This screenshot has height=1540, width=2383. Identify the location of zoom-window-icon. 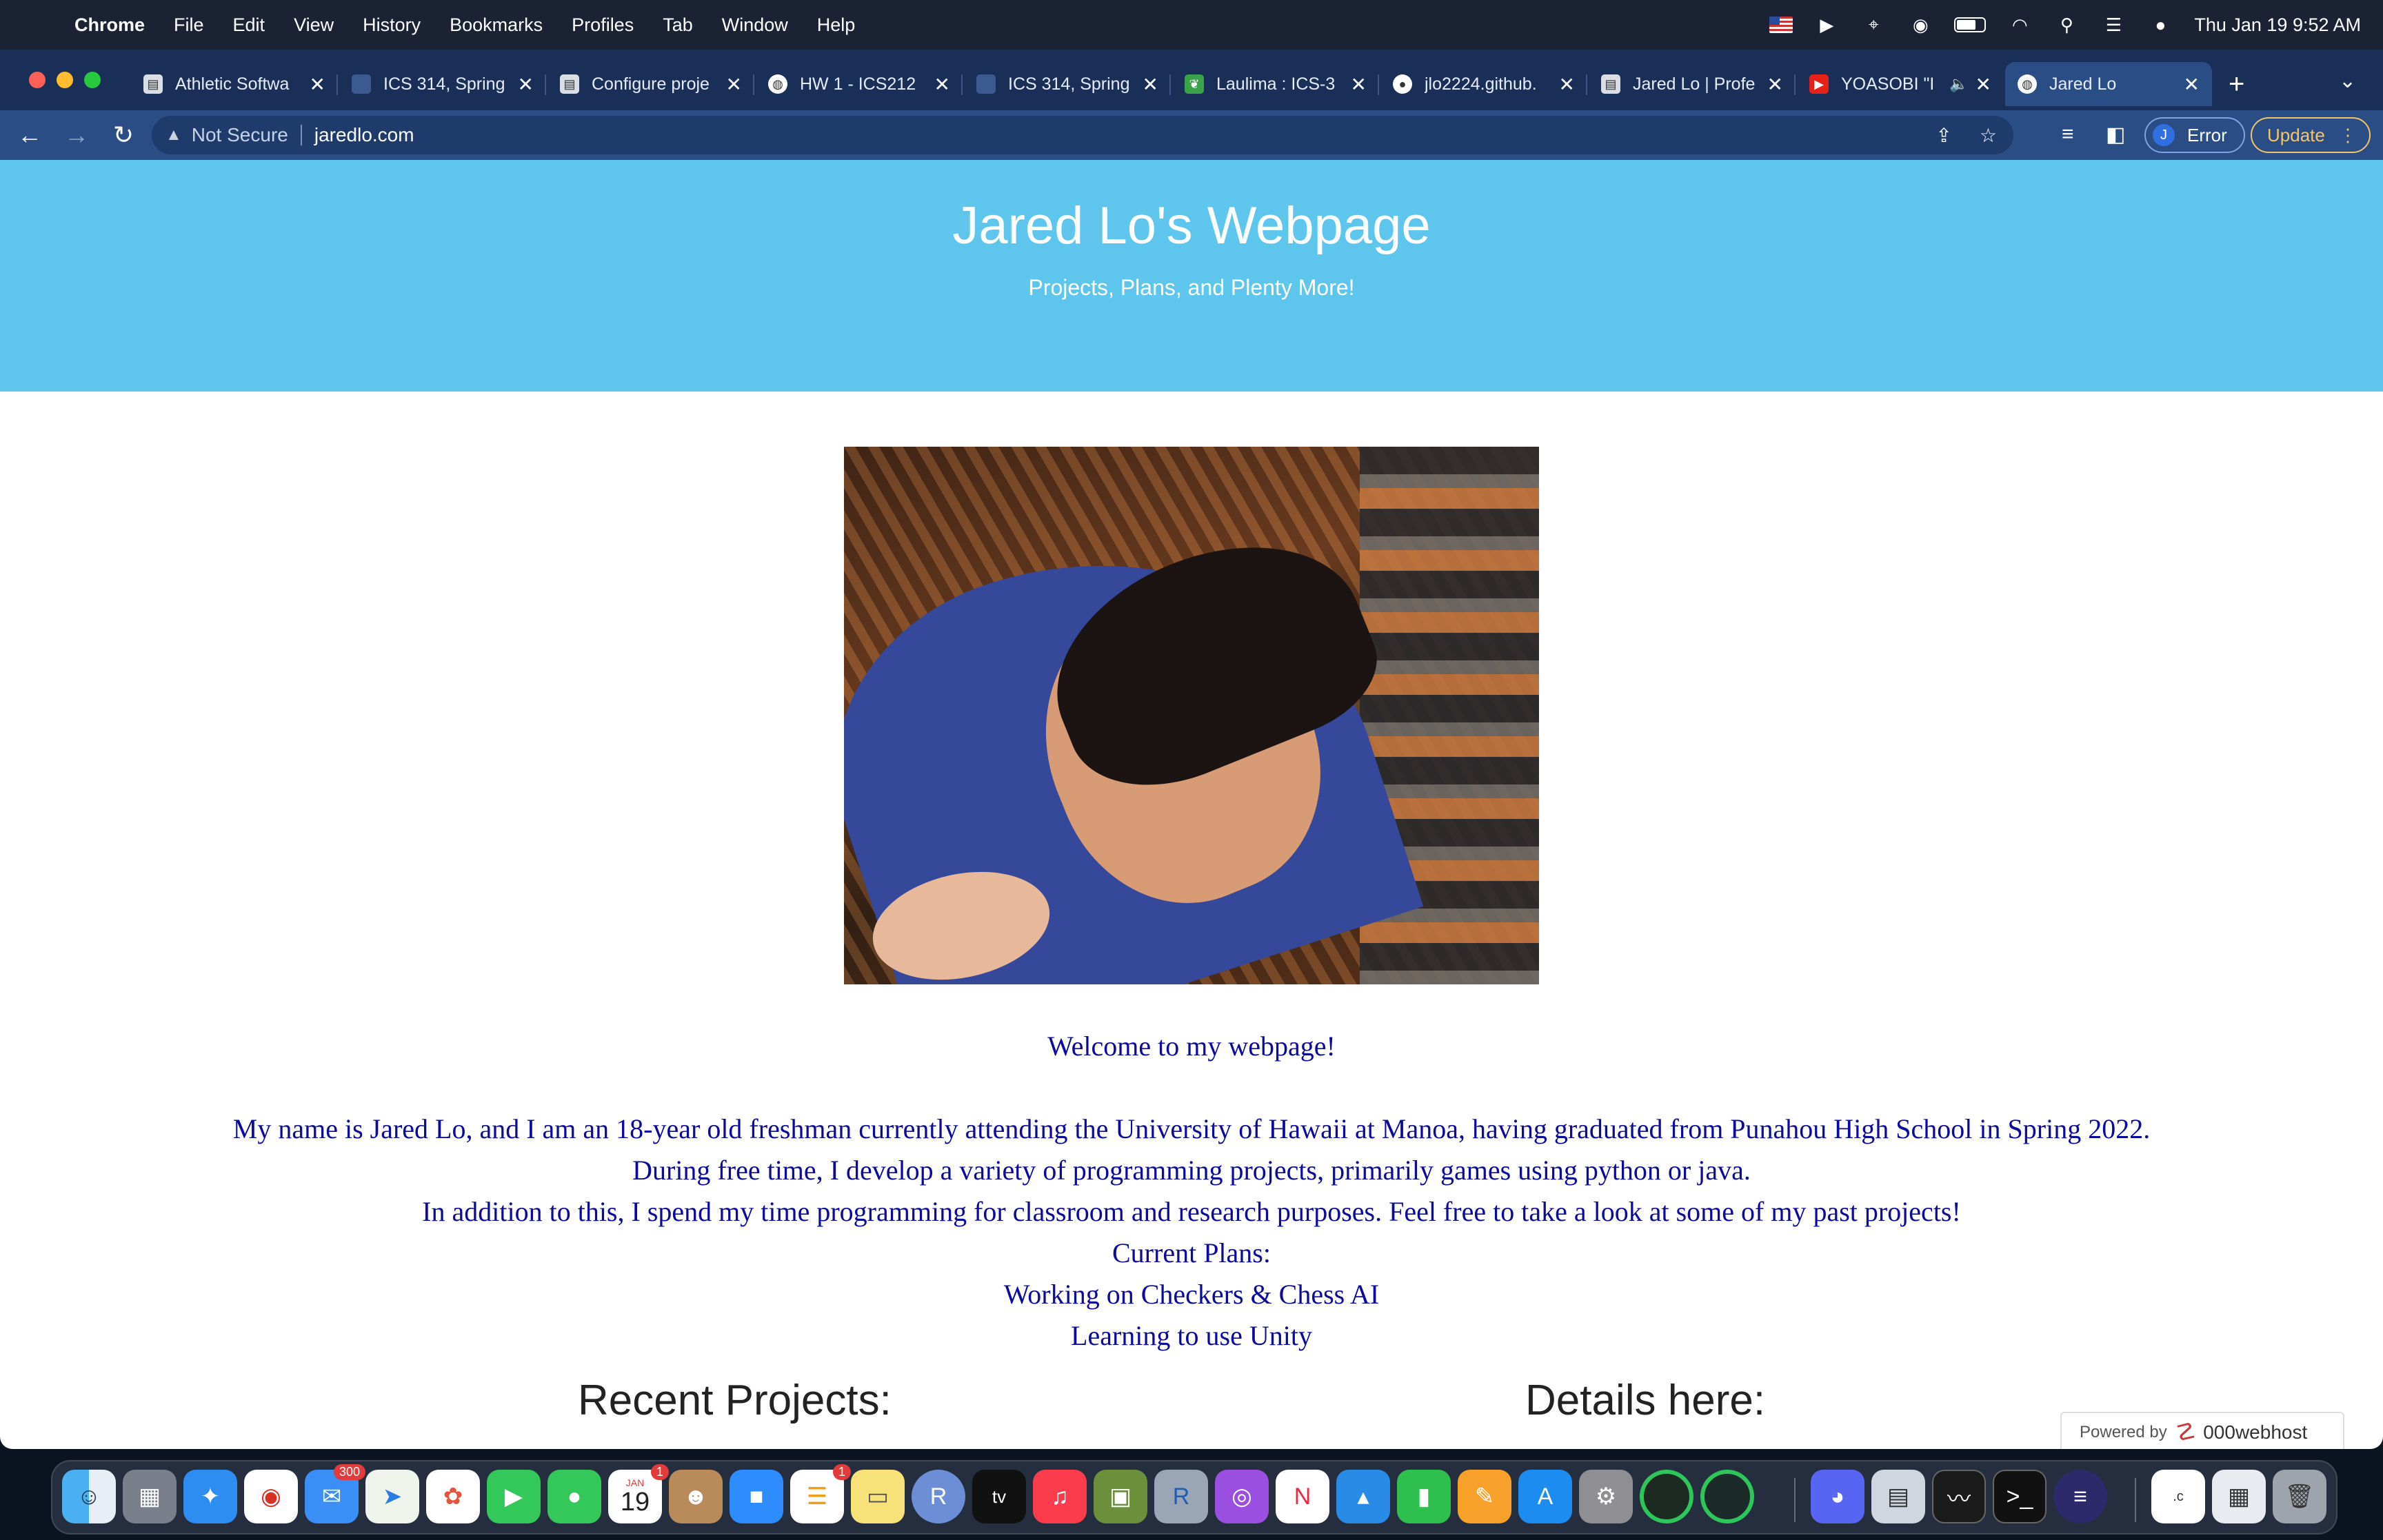
(92, 80).